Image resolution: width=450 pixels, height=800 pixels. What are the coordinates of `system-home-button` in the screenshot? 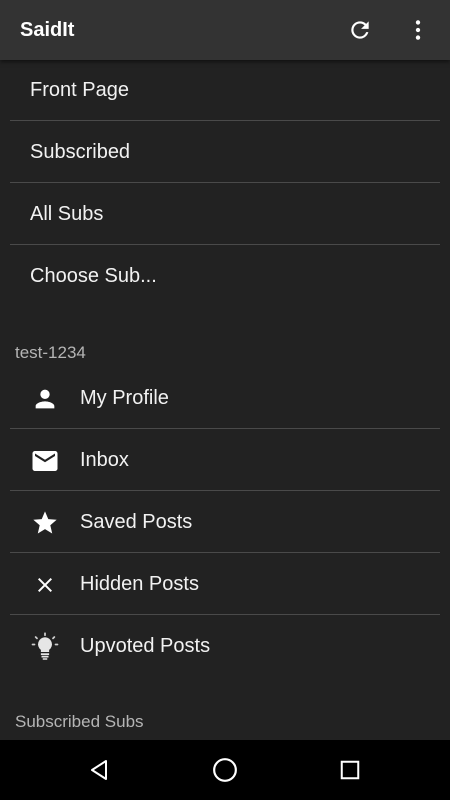 It's located at (225, 770).